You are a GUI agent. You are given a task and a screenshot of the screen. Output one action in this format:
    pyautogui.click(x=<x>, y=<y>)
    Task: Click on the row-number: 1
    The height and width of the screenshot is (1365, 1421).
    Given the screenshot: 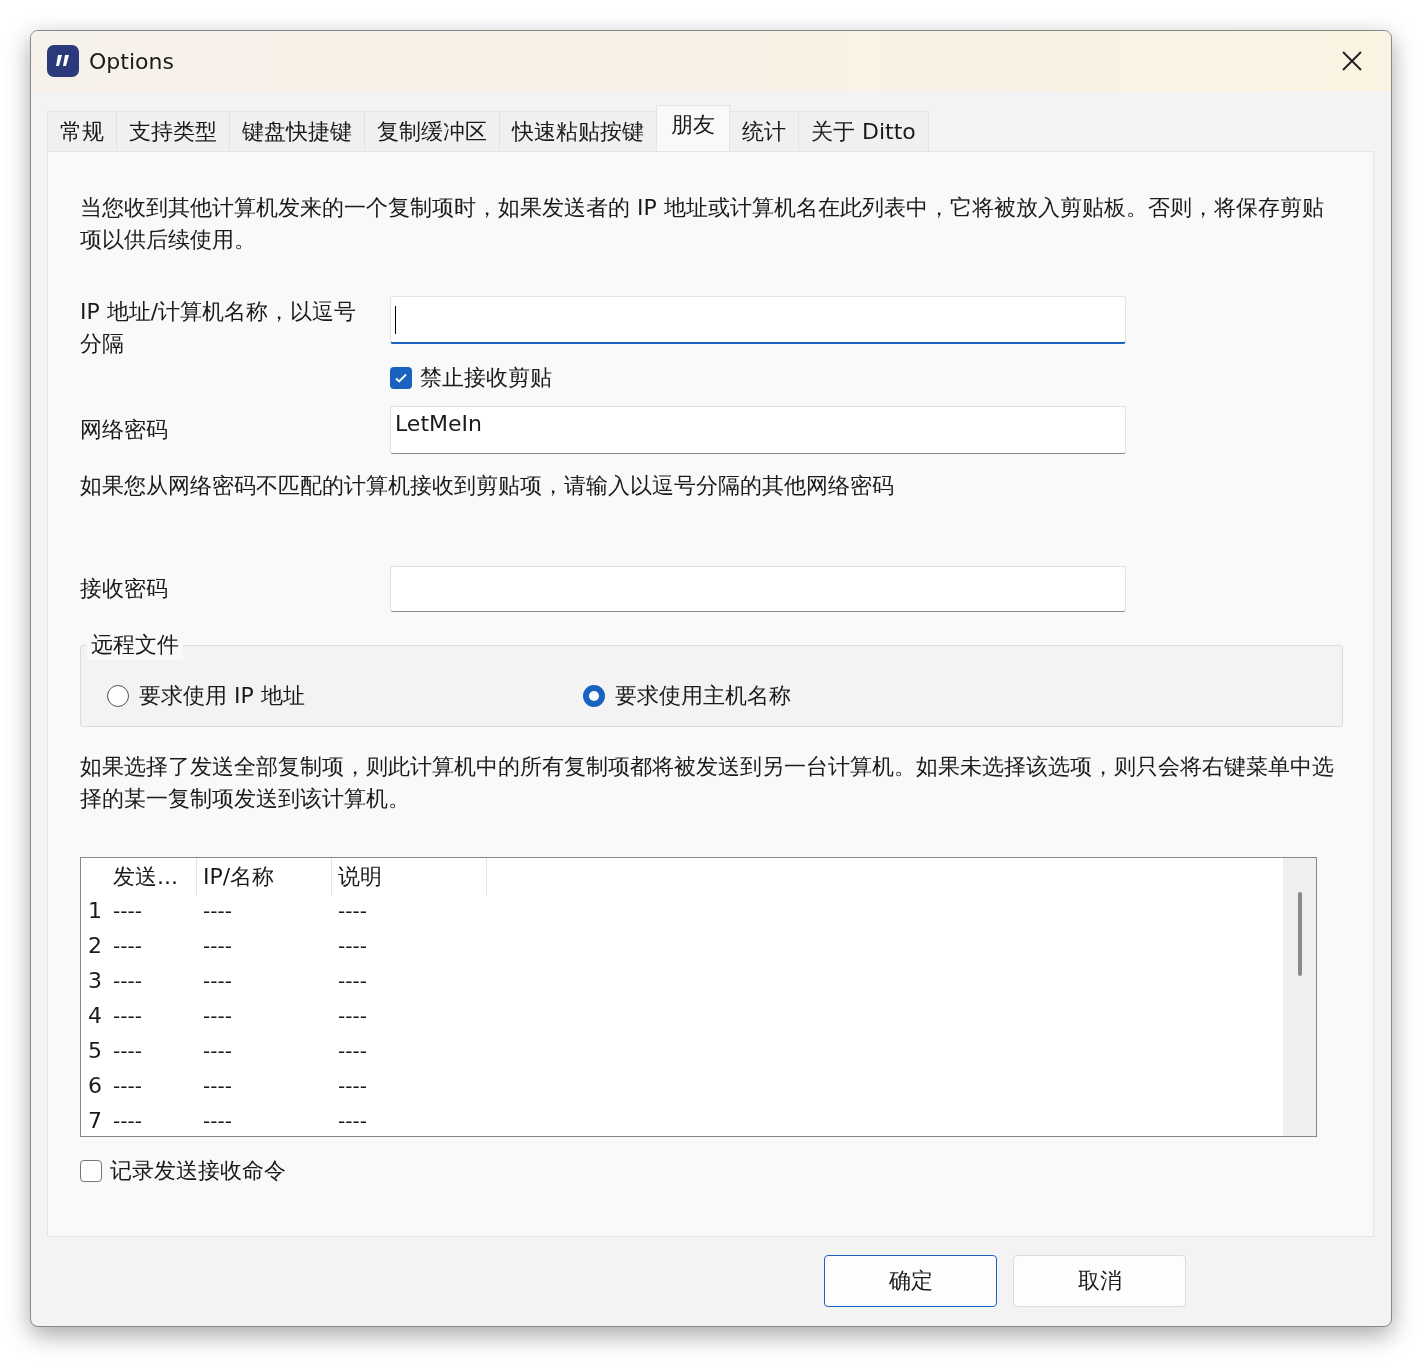 What is the action you would take?
    pyautogui.click(x=95, y=911)
    